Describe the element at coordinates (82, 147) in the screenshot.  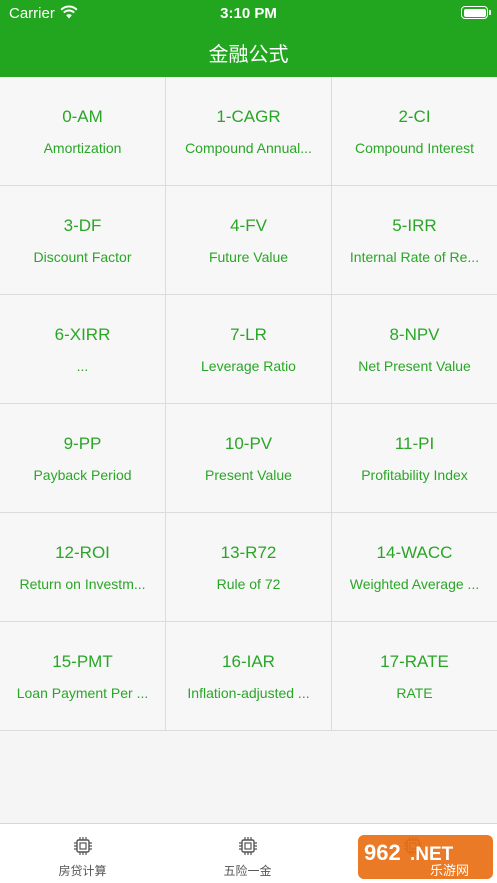
I see `formula-description: Amortization` at that location.